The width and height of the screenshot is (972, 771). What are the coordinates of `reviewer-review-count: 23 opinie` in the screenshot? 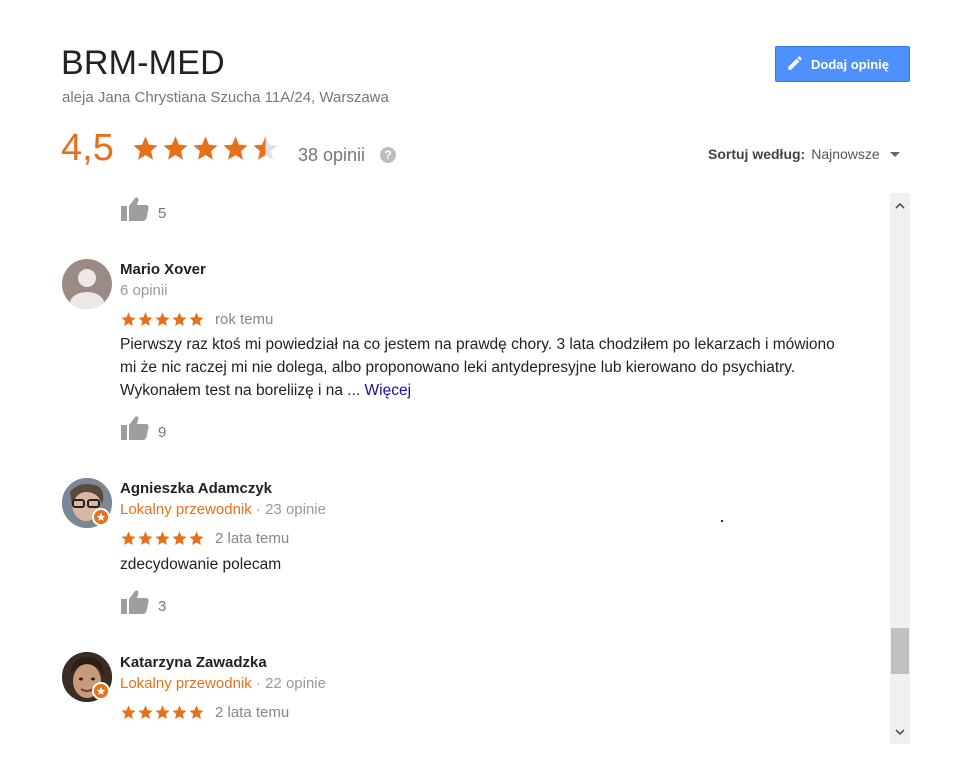 It's located at (295, 509).